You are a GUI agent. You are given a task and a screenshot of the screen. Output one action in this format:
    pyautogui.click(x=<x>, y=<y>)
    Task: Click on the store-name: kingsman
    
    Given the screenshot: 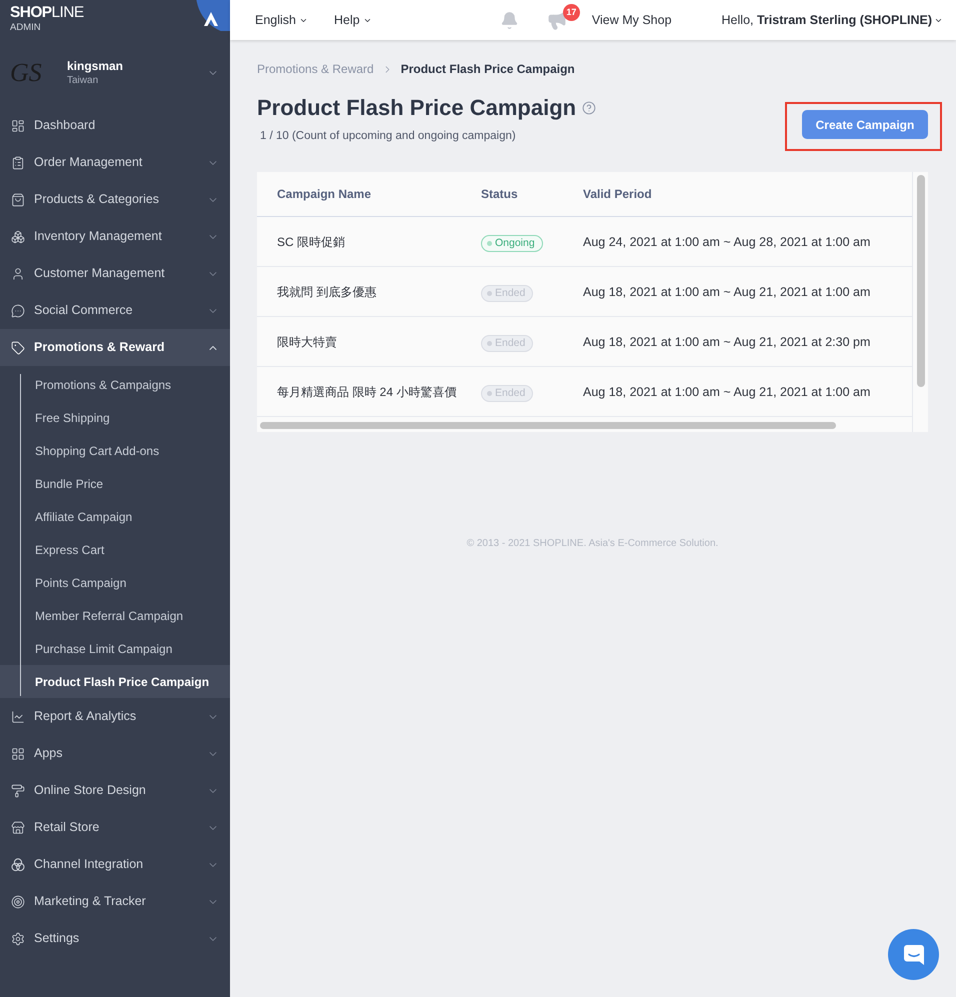 What is the action you would take?
    pyautogui.click(x=95, y=66)
    